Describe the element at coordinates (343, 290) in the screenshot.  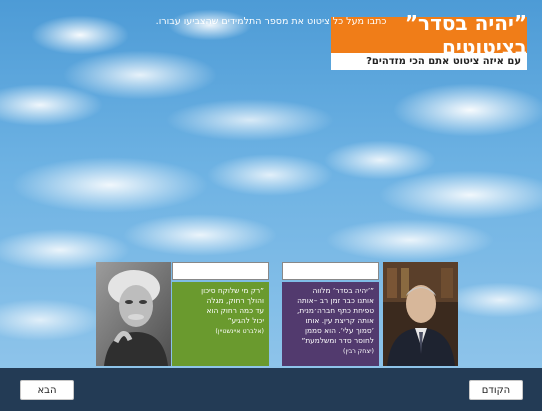
I see `quote-line: ”’יהיה בסדר’ מלווה` at that location.